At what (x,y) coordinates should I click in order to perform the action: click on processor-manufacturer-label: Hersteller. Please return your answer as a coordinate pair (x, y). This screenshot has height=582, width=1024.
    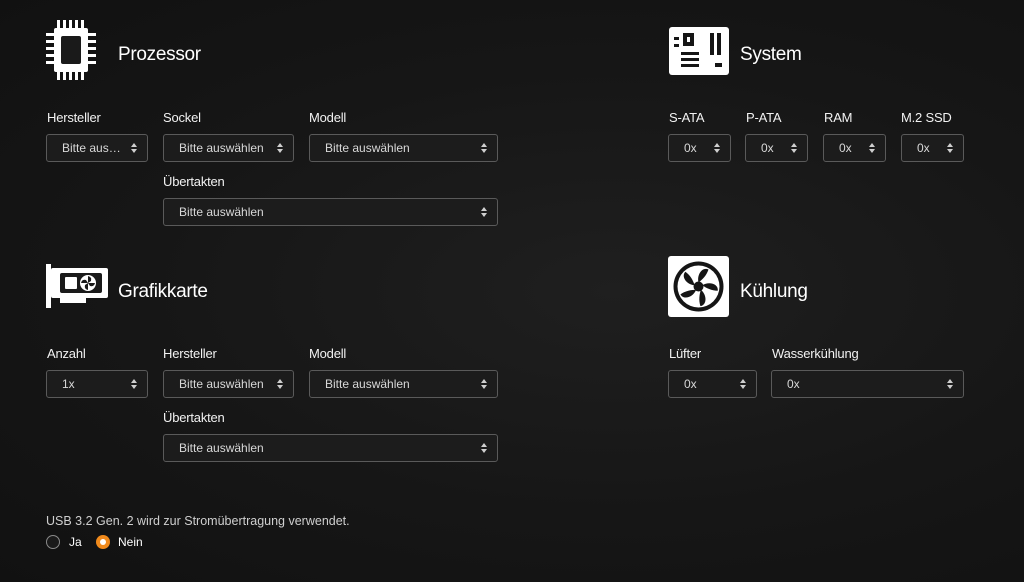
    Looking at the image, I should click on (74, 117).